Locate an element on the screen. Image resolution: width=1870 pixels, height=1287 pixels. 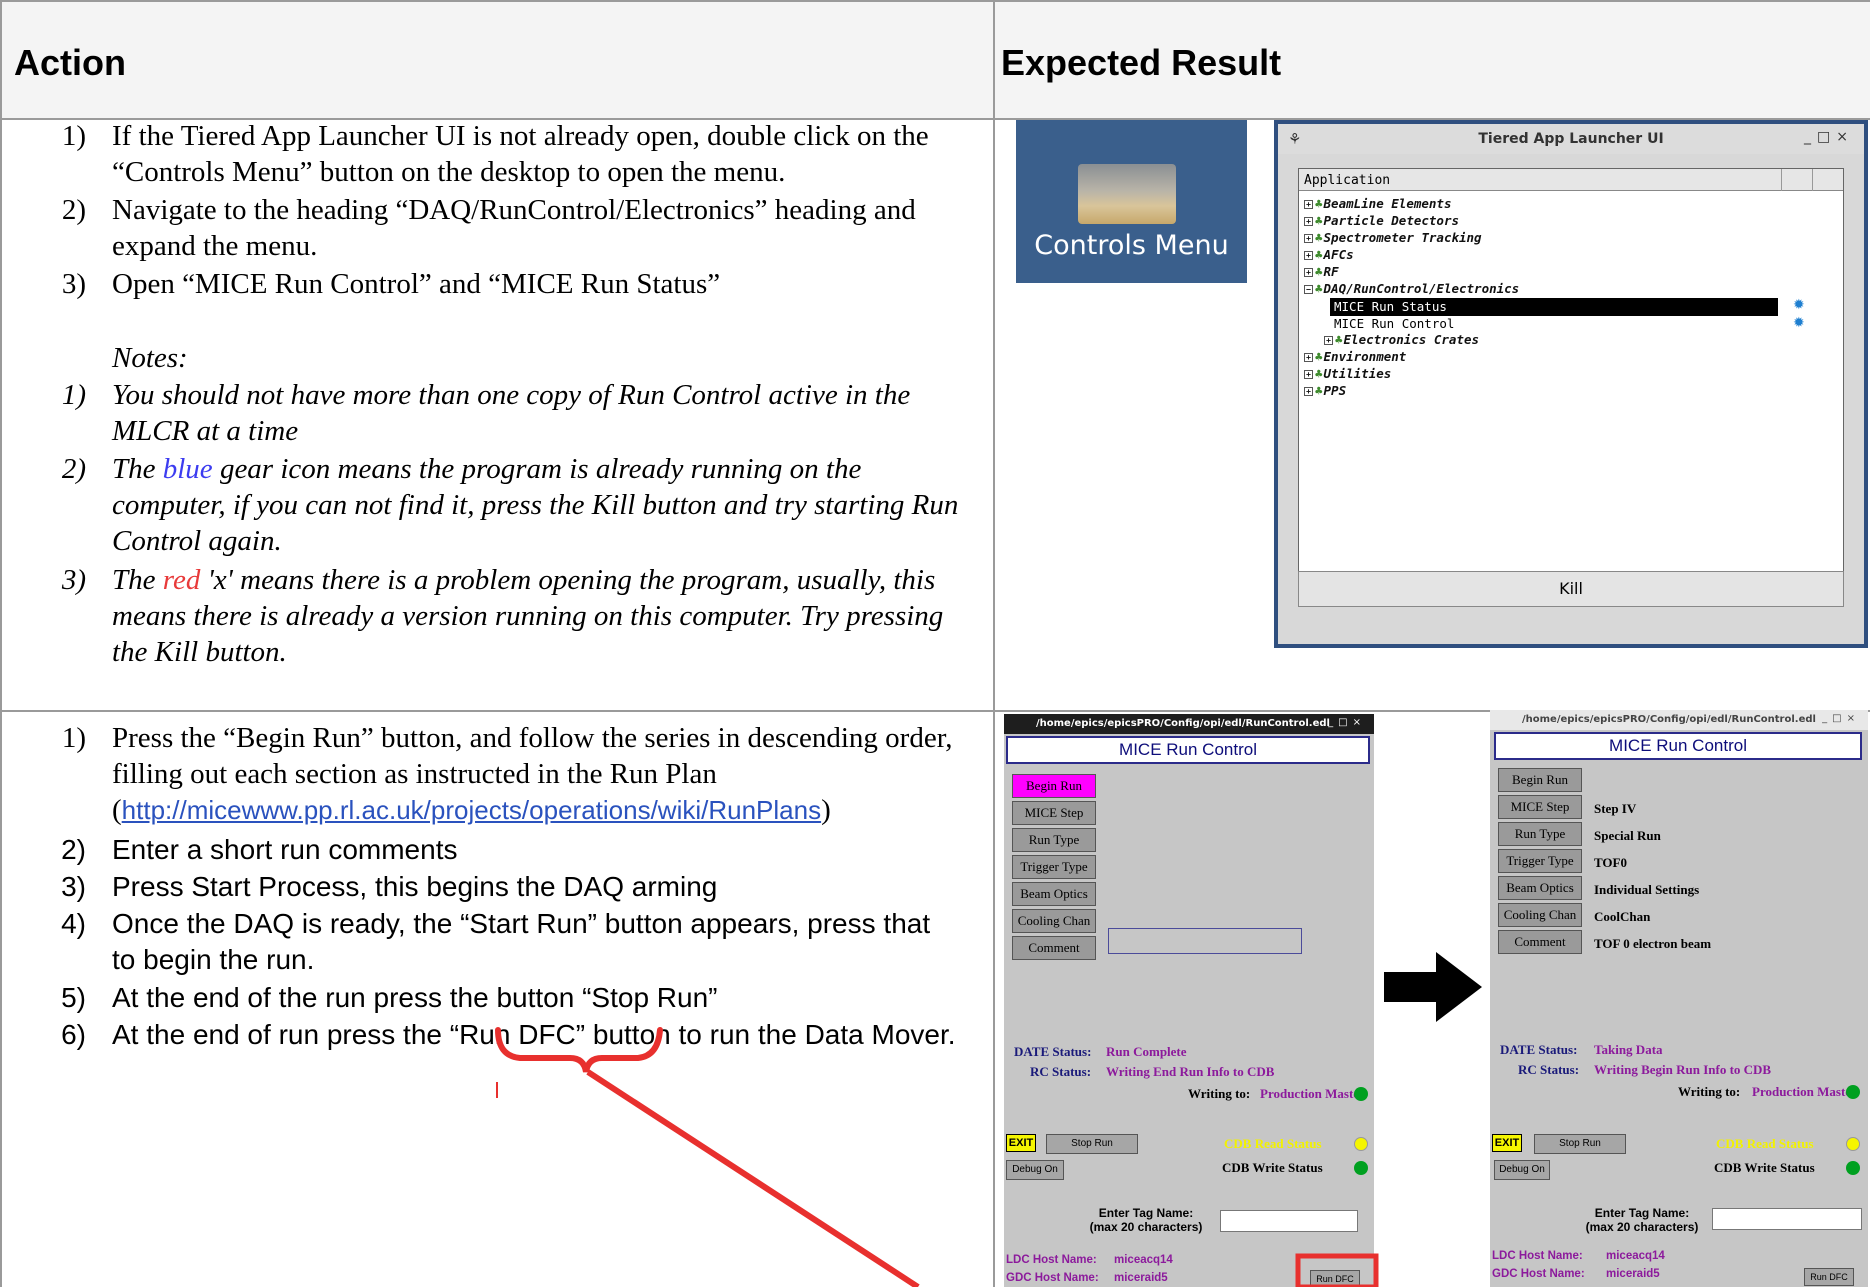
annotation-overlay is located at coordinates (937, 1157).